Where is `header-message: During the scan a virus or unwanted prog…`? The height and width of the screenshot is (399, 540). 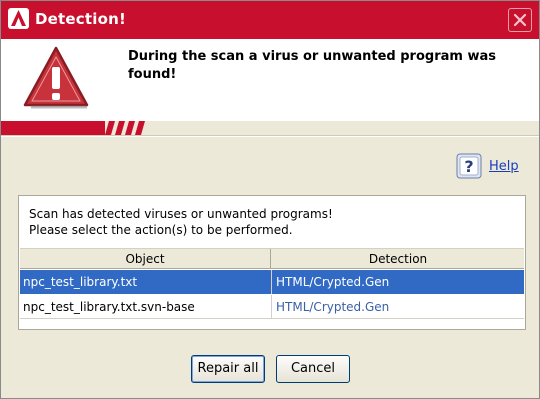 header-message: During the scan a virus or unwanted prog… is located at coordinates (312, 65).